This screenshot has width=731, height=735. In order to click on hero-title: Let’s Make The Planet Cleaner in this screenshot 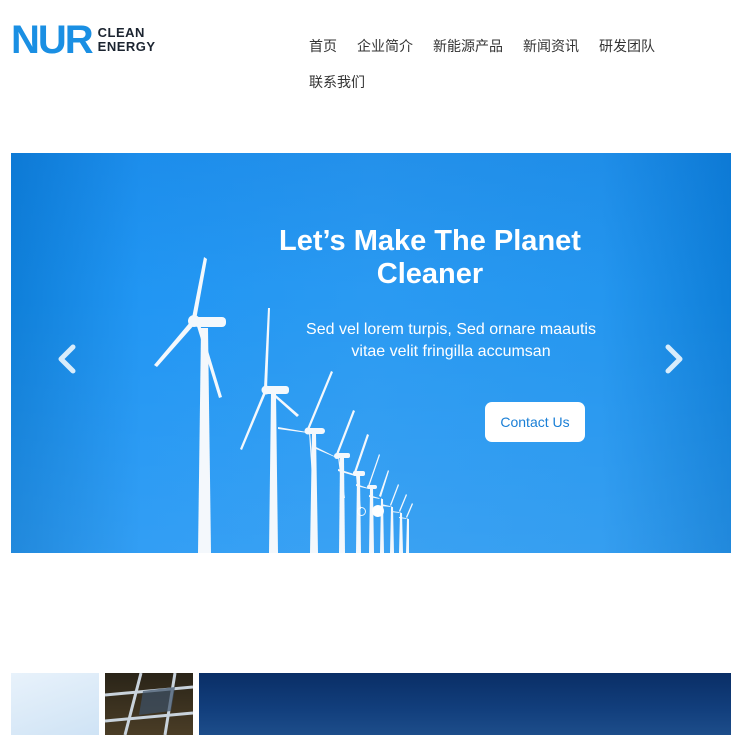, I will do `click(430, 257)`.